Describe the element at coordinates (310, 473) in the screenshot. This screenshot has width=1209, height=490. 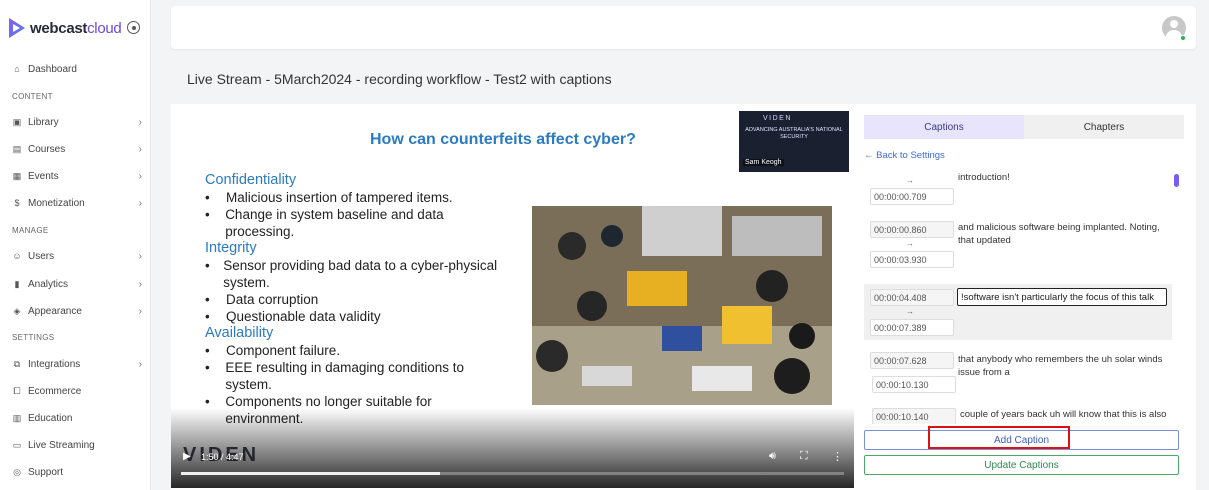
I see `video-progress-fill` at that location.